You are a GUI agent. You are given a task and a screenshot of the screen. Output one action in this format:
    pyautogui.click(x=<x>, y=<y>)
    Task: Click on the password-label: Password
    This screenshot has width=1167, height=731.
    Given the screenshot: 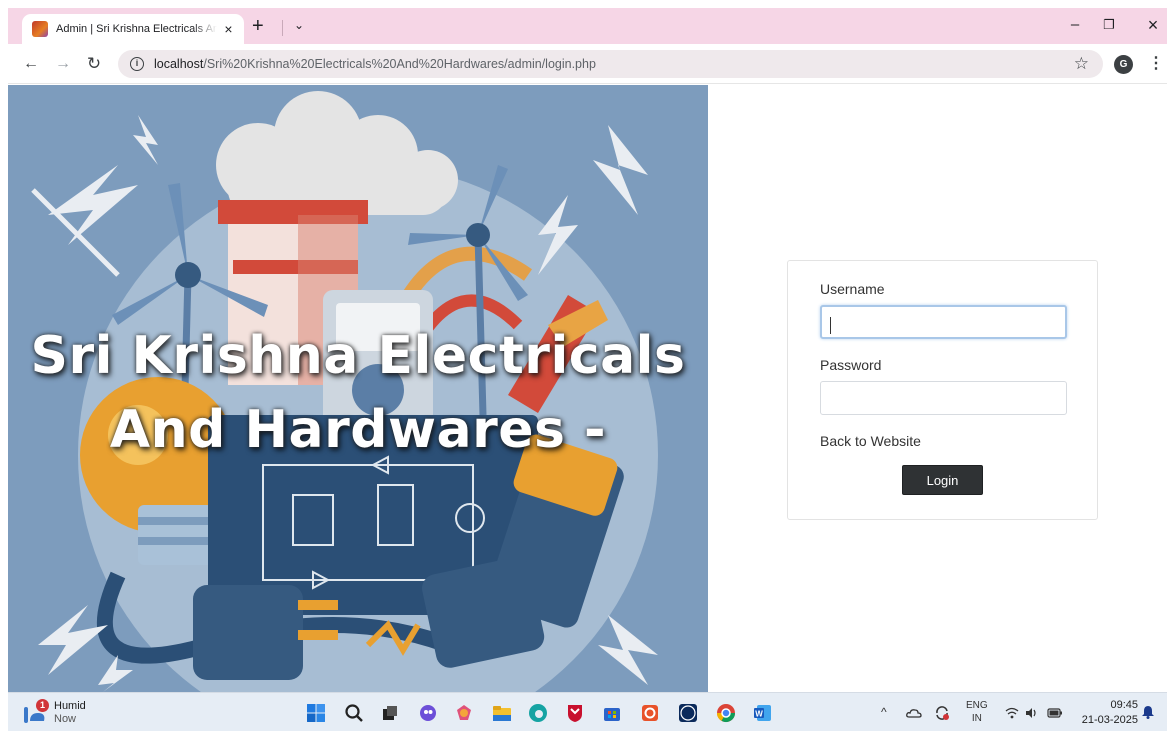 What is the action you would take?
    pyautogui.click(x=851, y=365)
    